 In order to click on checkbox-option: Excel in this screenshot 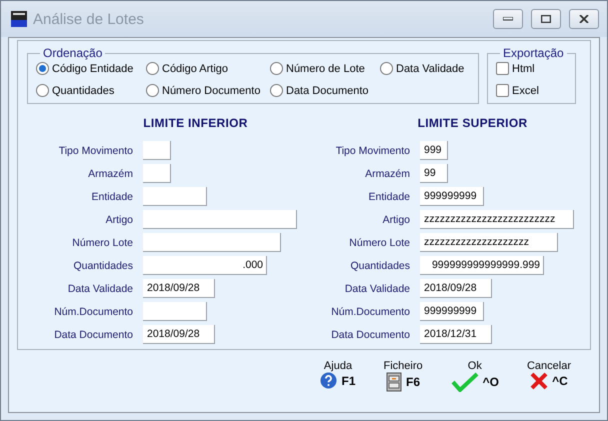, I will do `click(526, 90)`.